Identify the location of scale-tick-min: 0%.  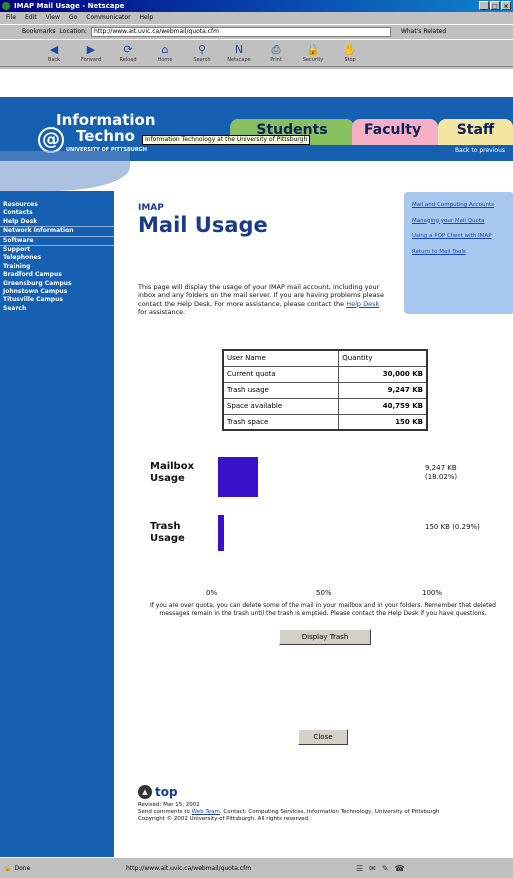
(212, 593).